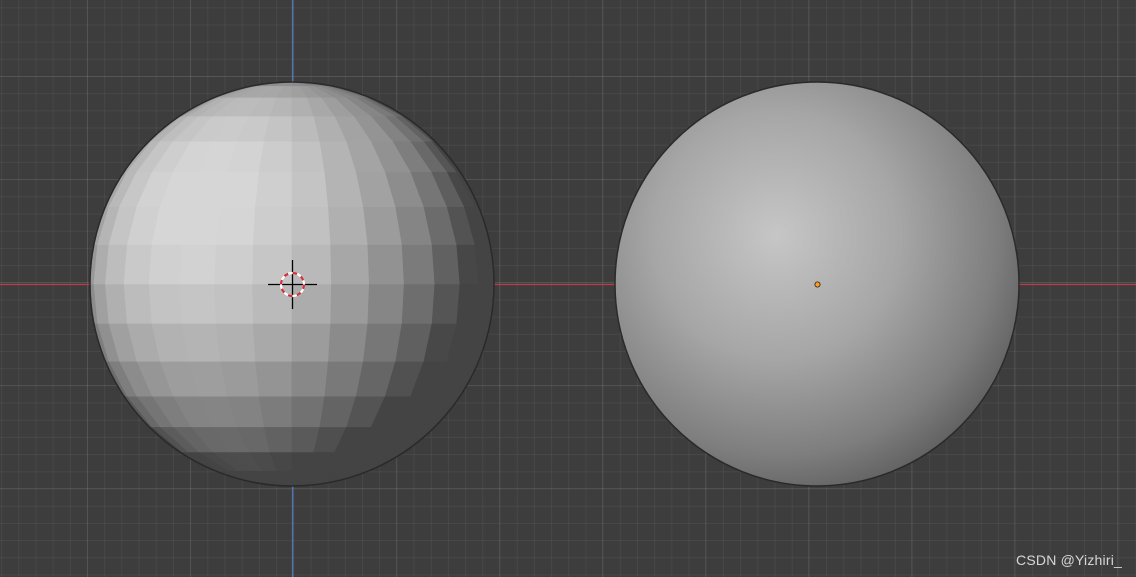 This screenshot has height=577, width=1136. Describe the element at coordinates (817, 284) in the screenshot. I see `object-origin-dot` at that location.